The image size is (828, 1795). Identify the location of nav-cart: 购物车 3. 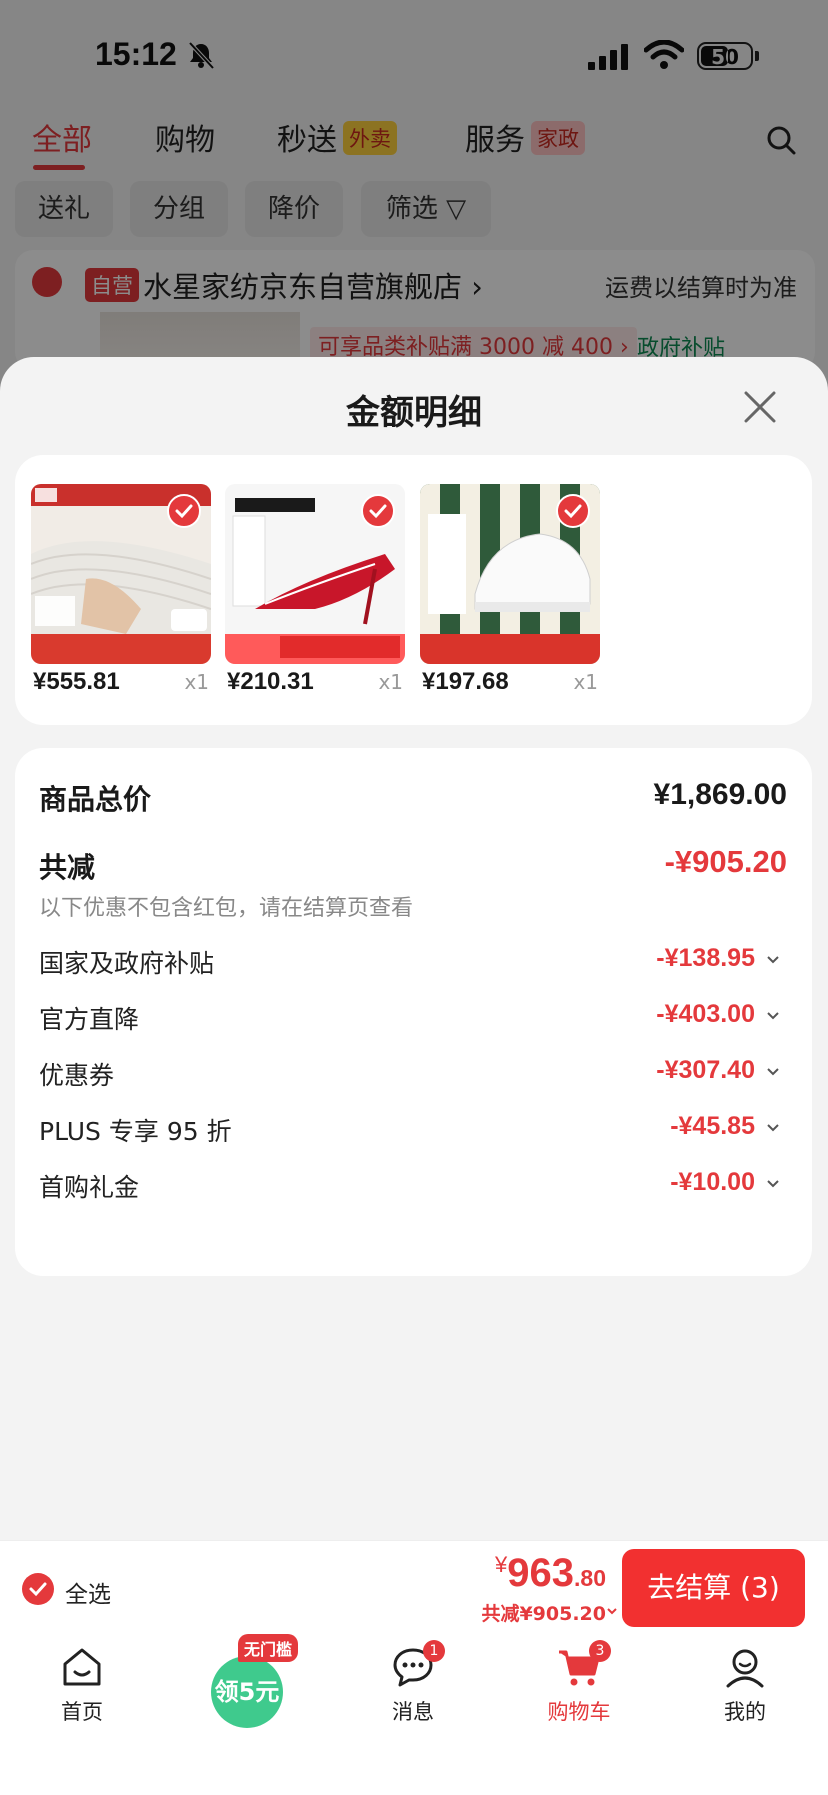
(579, 1683).